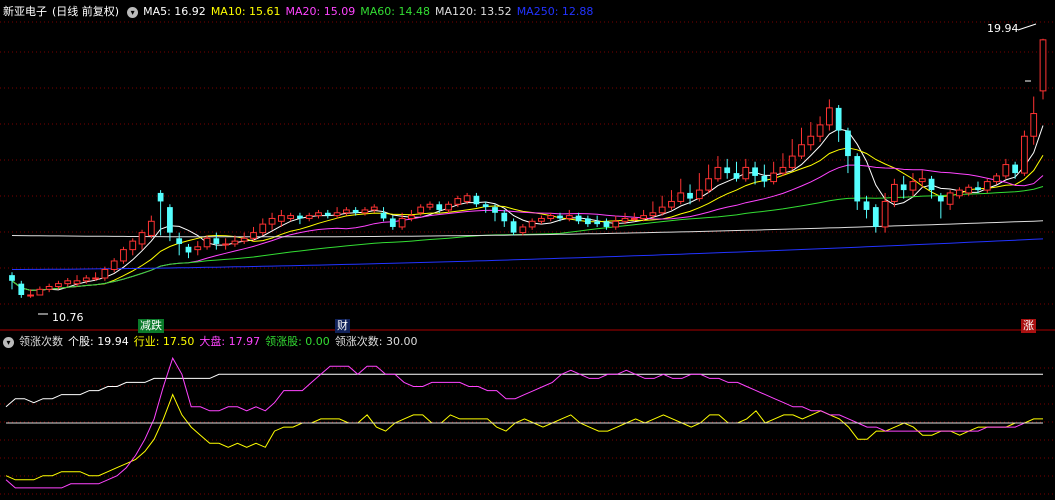 The width and height of the screenshot is (1055, 500). Describe the element at coordinates (1028, 326) in the screenshot. I see `event-marker-3: 涨` at that location.